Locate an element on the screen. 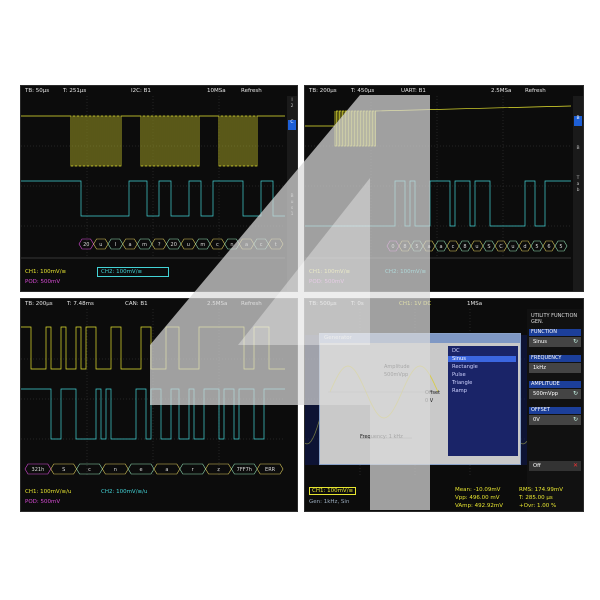 The height and width of the screenshot is (600, 600). off-button: Off ✕ is located at coordinates (555, 466).